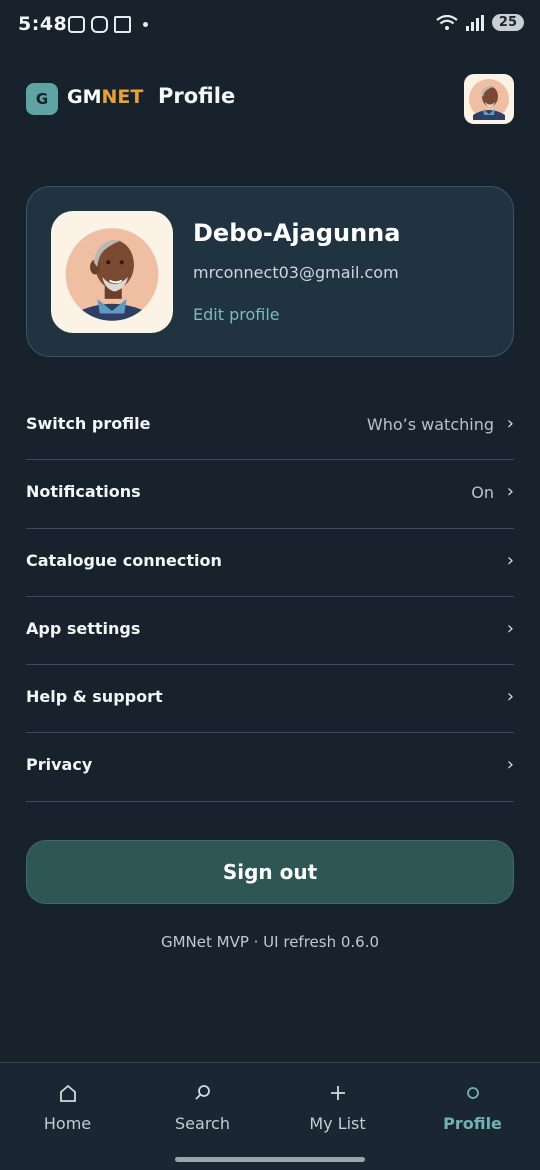 The width and height of the screenshot is (540, 1170). I want to click on app-header: G GMNET Profile, so click(270, 99).